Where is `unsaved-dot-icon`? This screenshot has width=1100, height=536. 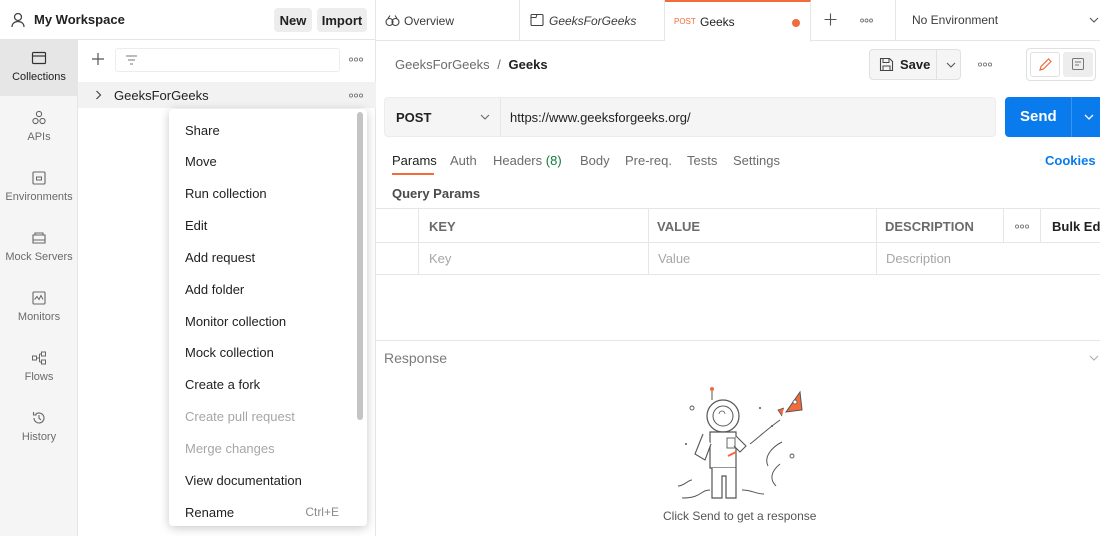 unsaved-dot-icon is located at coordinates (796, 23).